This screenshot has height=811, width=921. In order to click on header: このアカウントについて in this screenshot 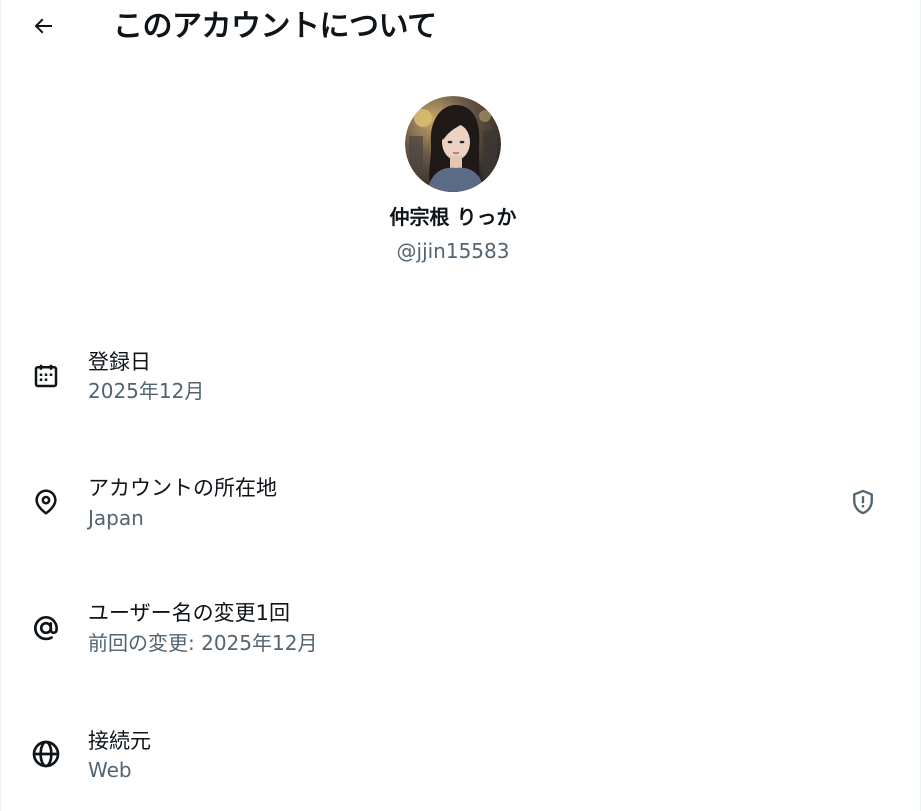, I will do `click(461, 27)`.